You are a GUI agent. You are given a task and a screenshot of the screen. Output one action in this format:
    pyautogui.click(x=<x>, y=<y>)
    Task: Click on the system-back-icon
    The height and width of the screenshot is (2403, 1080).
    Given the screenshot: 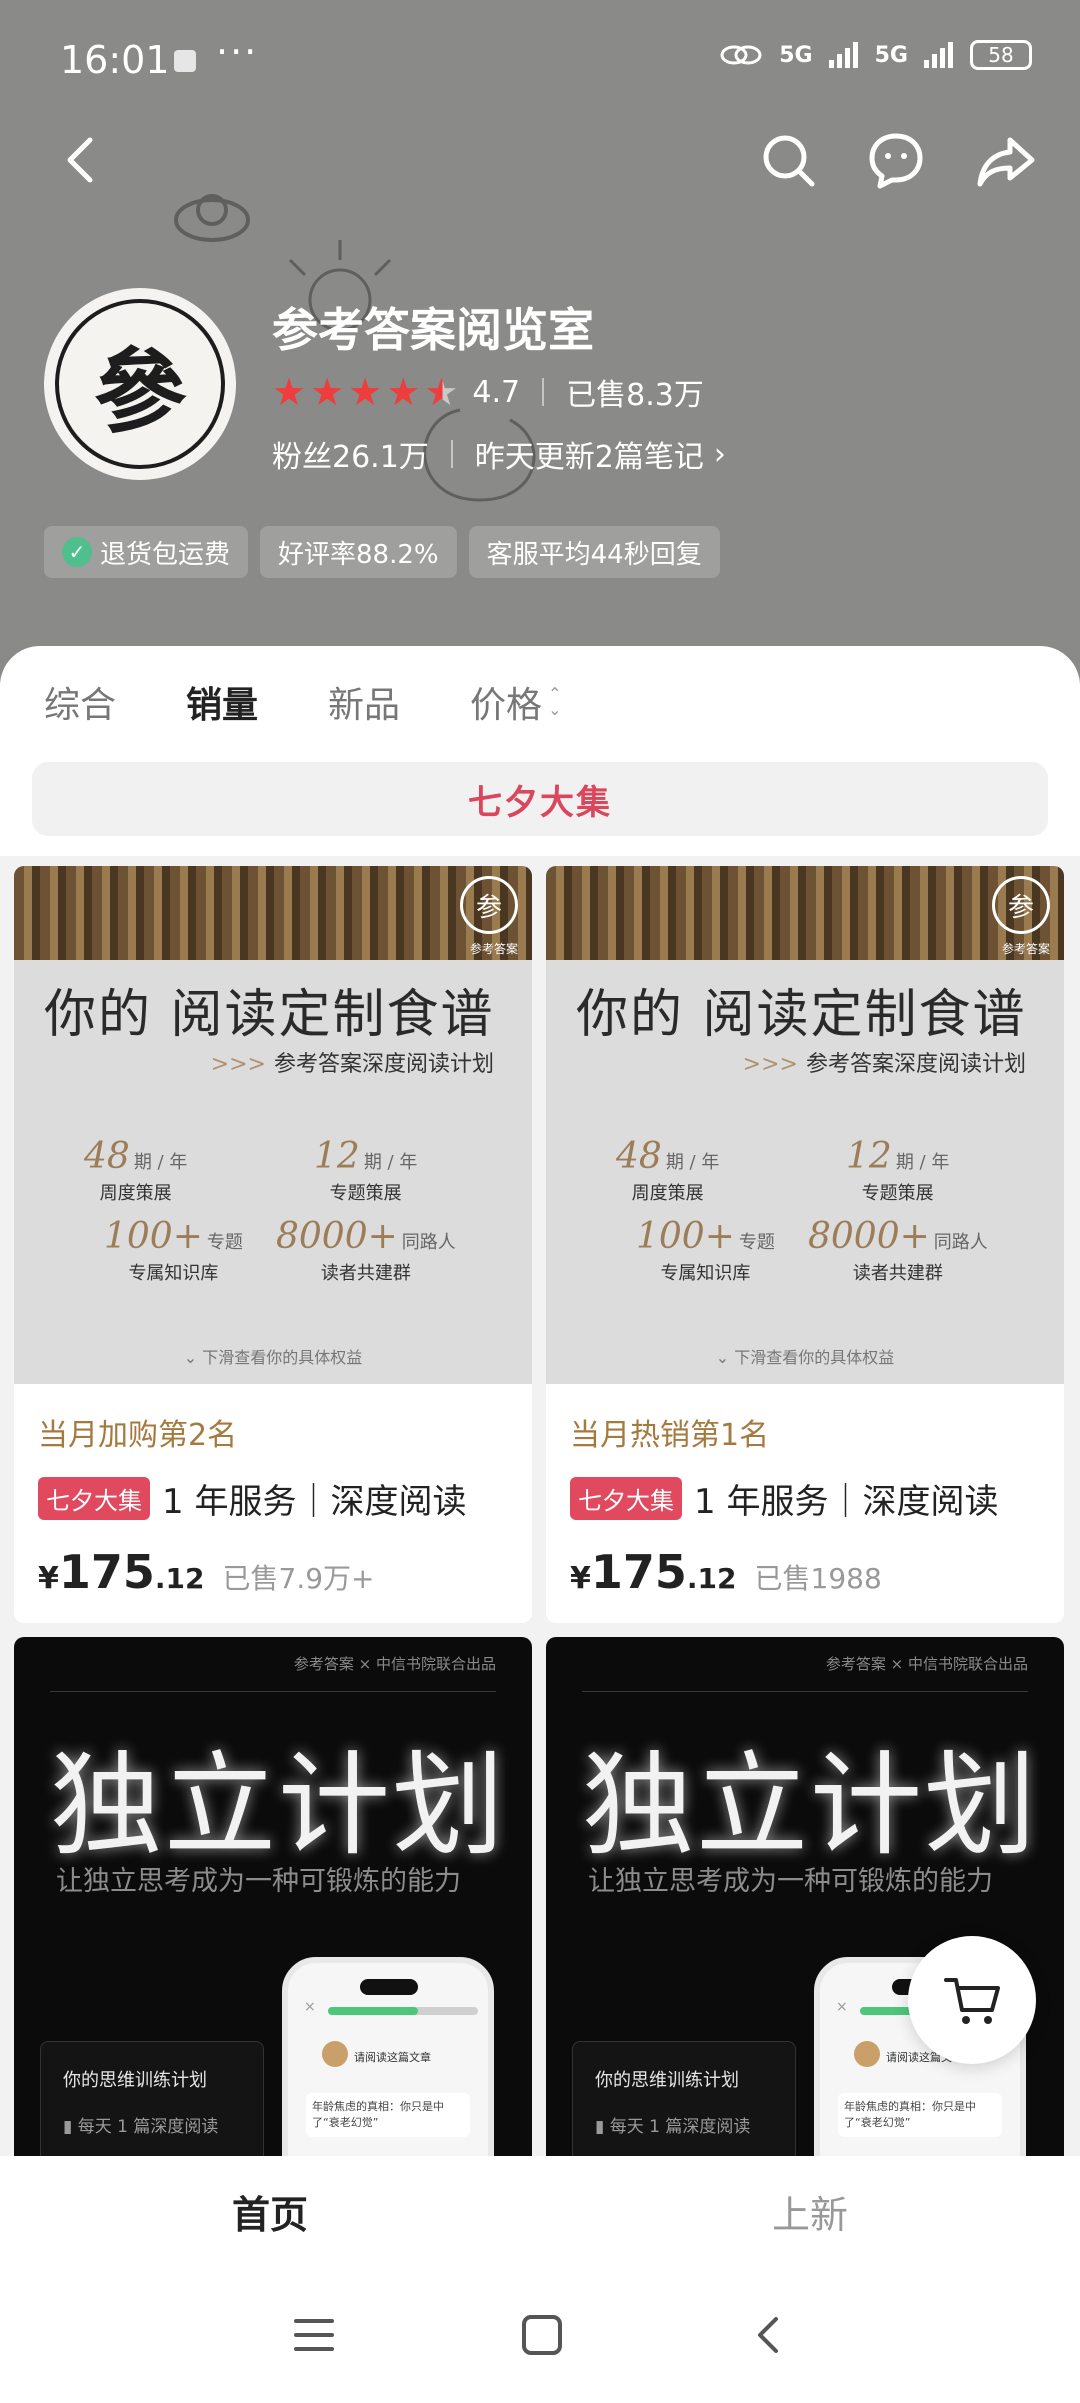 What is the action you would take?
    pyautogui.click(x=768, y=2335)
    